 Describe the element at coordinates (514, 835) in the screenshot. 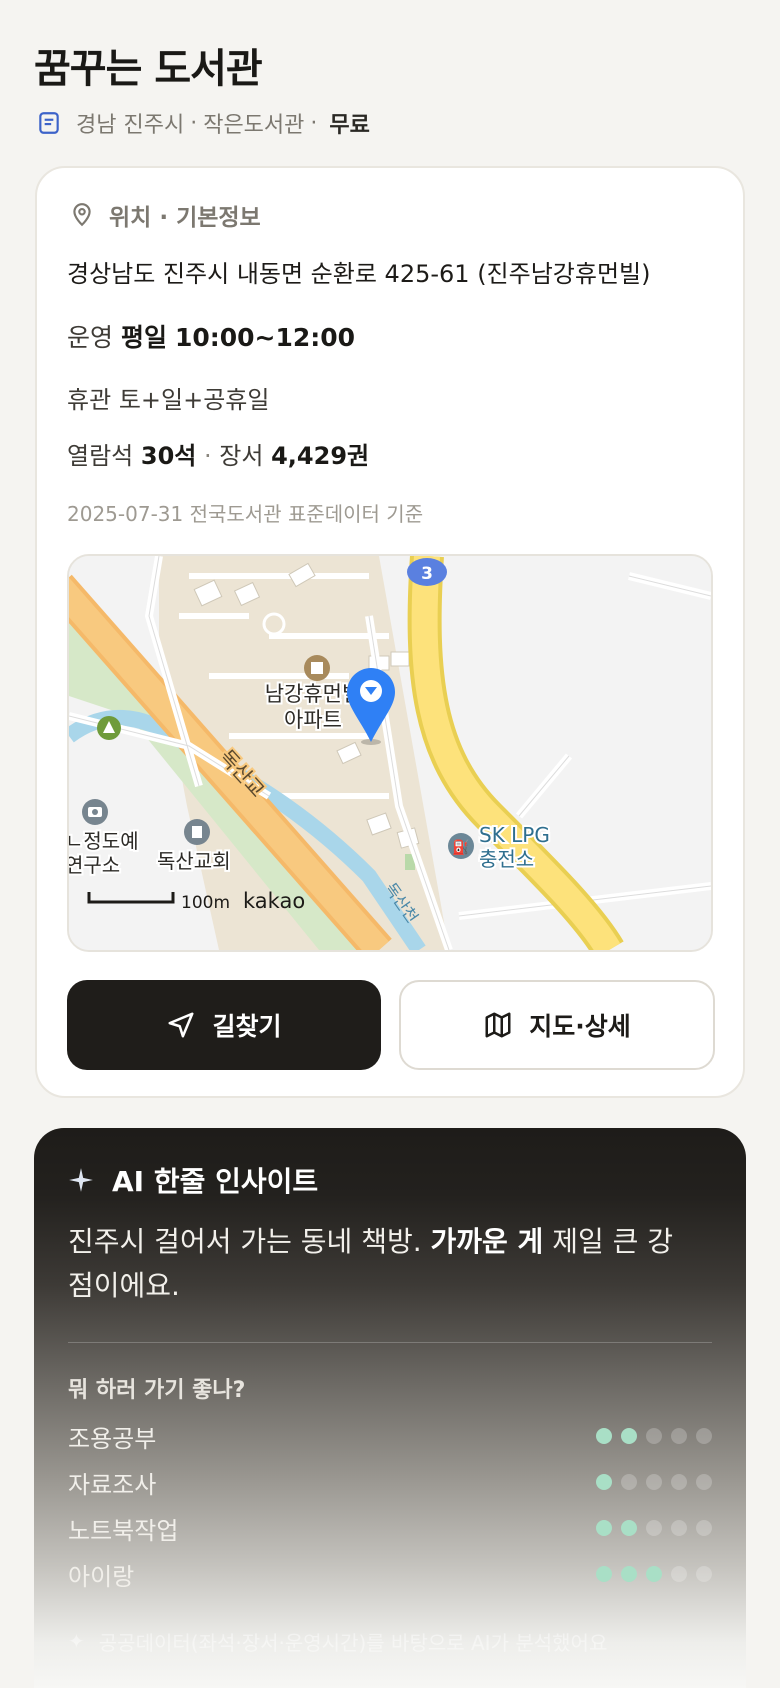

I see `map-poi-gas-1: SK LPG` at that location.